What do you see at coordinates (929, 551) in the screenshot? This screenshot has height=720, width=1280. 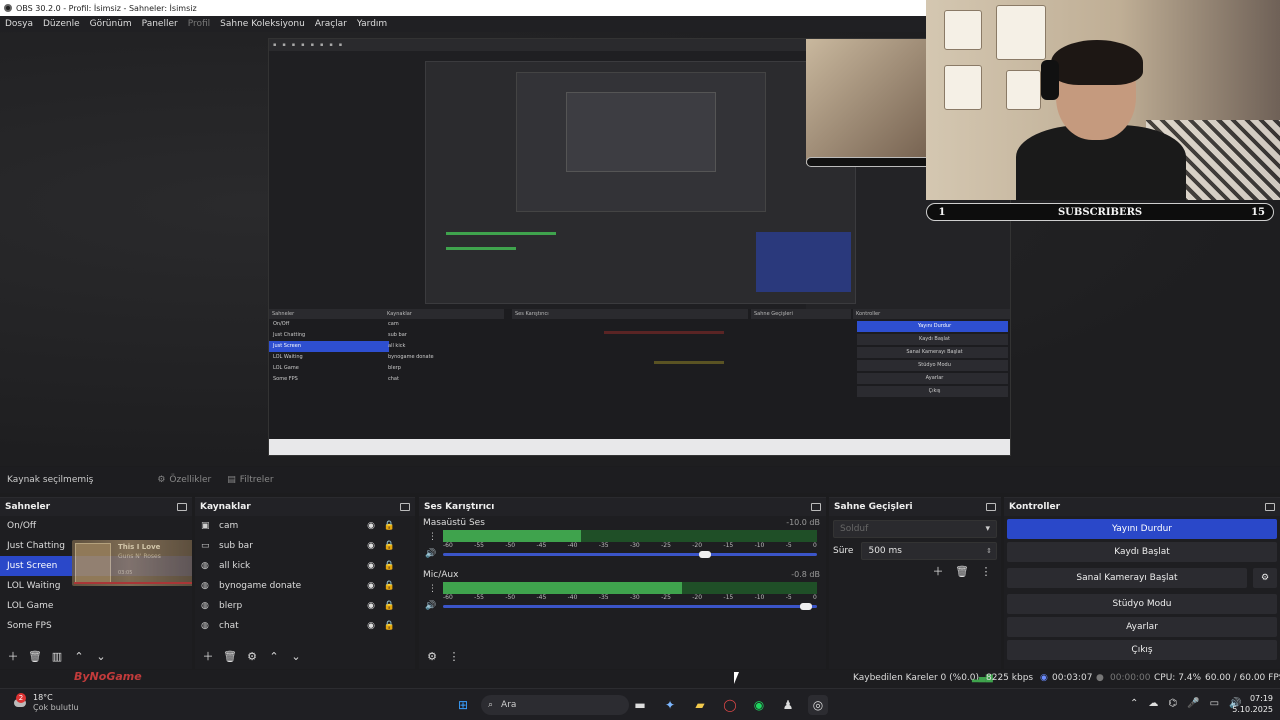 I see `duration-input: 500 ms ⇕` at bounding box center [929, 551].